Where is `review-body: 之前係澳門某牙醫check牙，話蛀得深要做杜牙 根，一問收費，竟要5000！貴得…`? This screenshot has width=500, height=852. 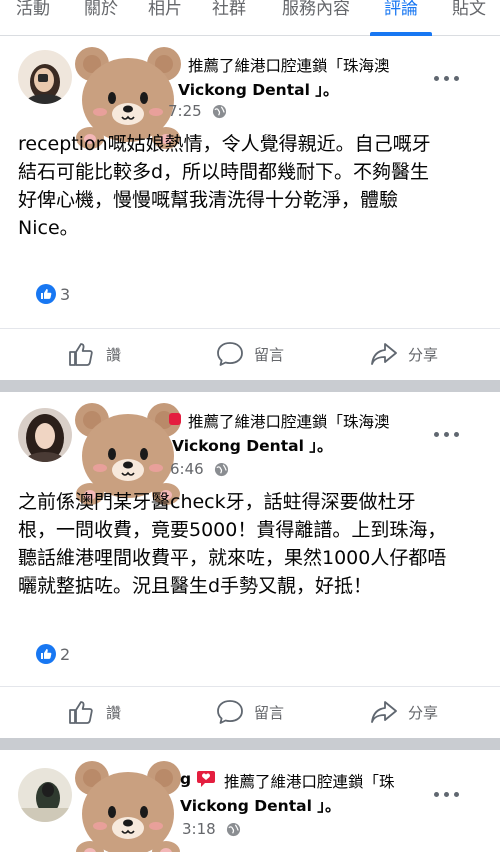 review-body: 之前係澳門某牙醫check牙，話蛀得深要做杜牙 根，一問收費，竟要5000！貴得… is located at coordinates (251, 544).